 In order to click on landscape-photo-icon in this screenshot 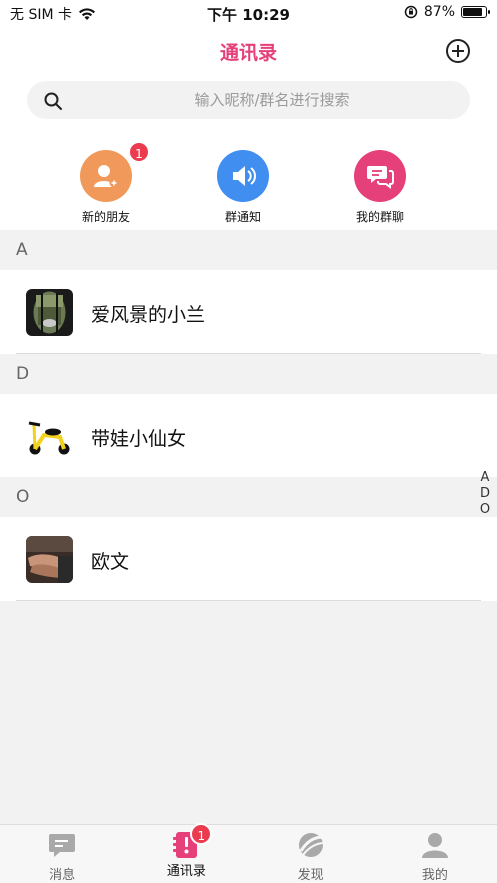, I will do `click(49, 312)`.